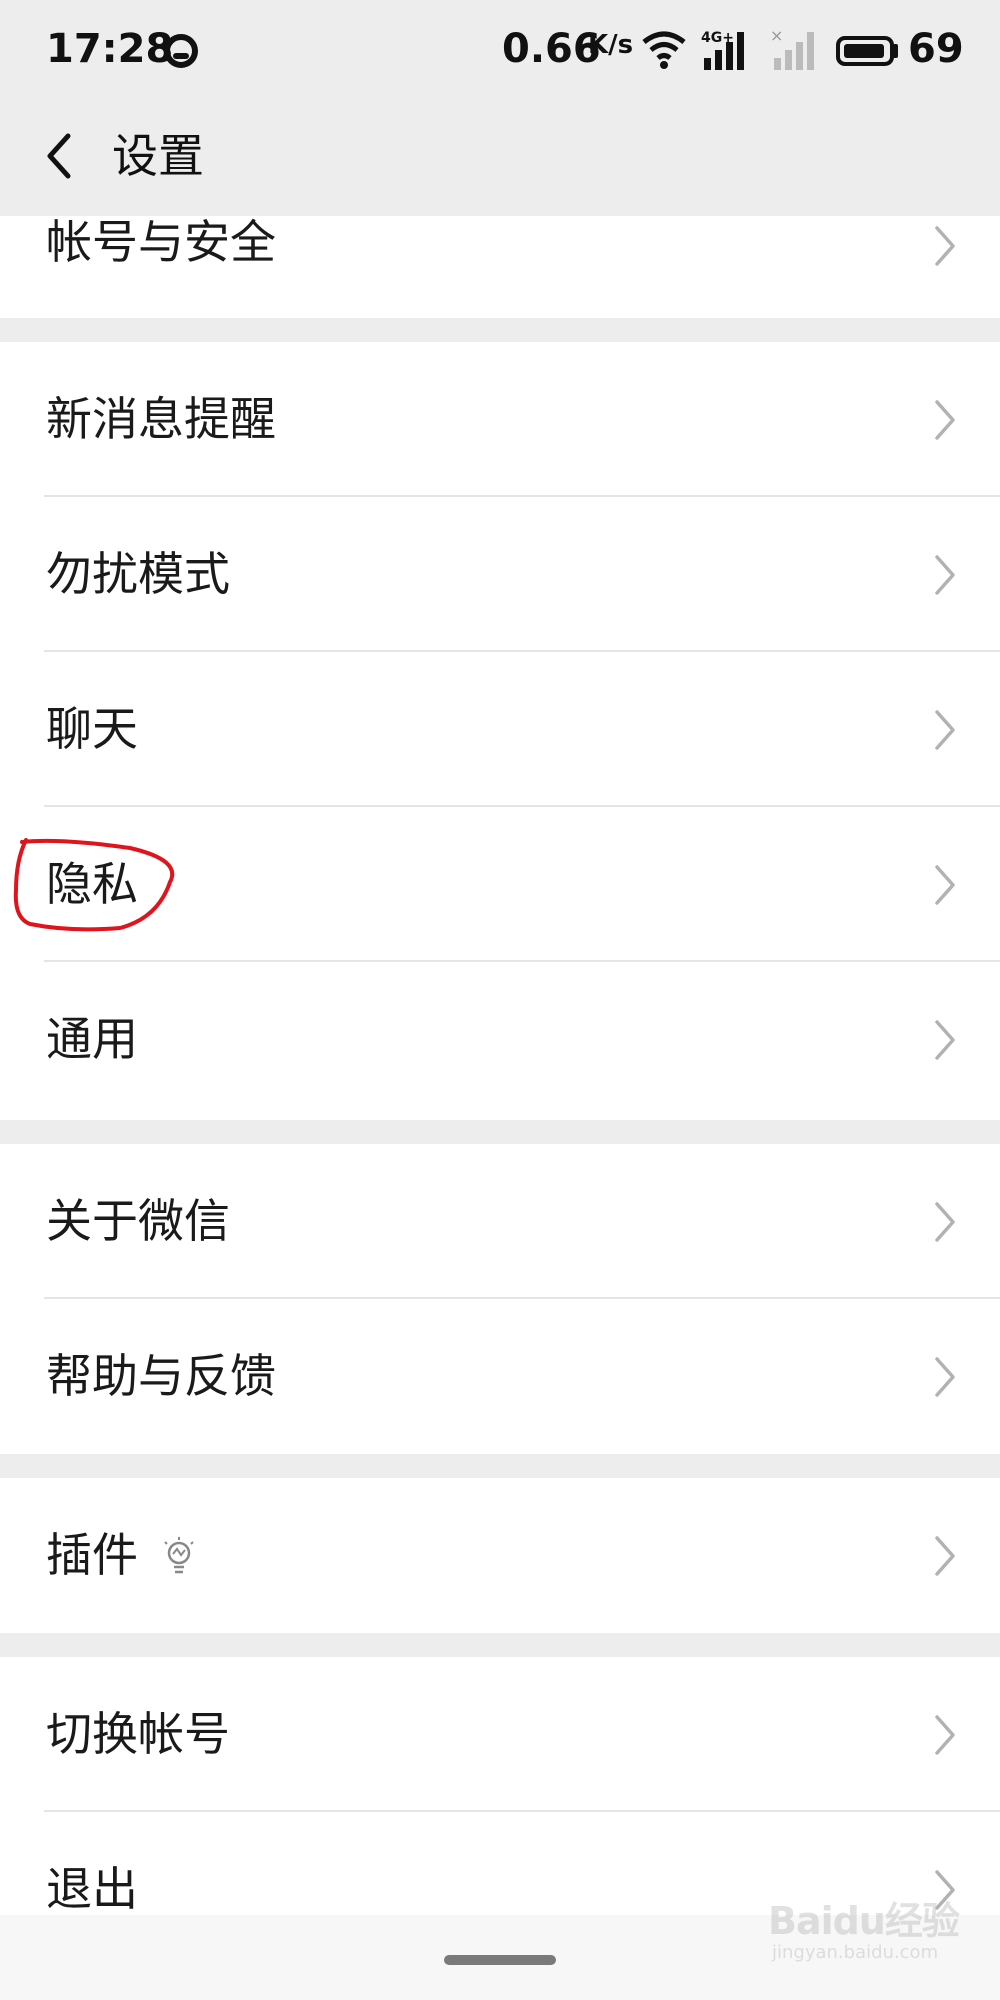 This screenshot has height=2000, width=1000. What do you see at coordinates (500, 884) in the screenshot?
I see `settings-item-privacy: 隐私` at bounding box center [500, 884].